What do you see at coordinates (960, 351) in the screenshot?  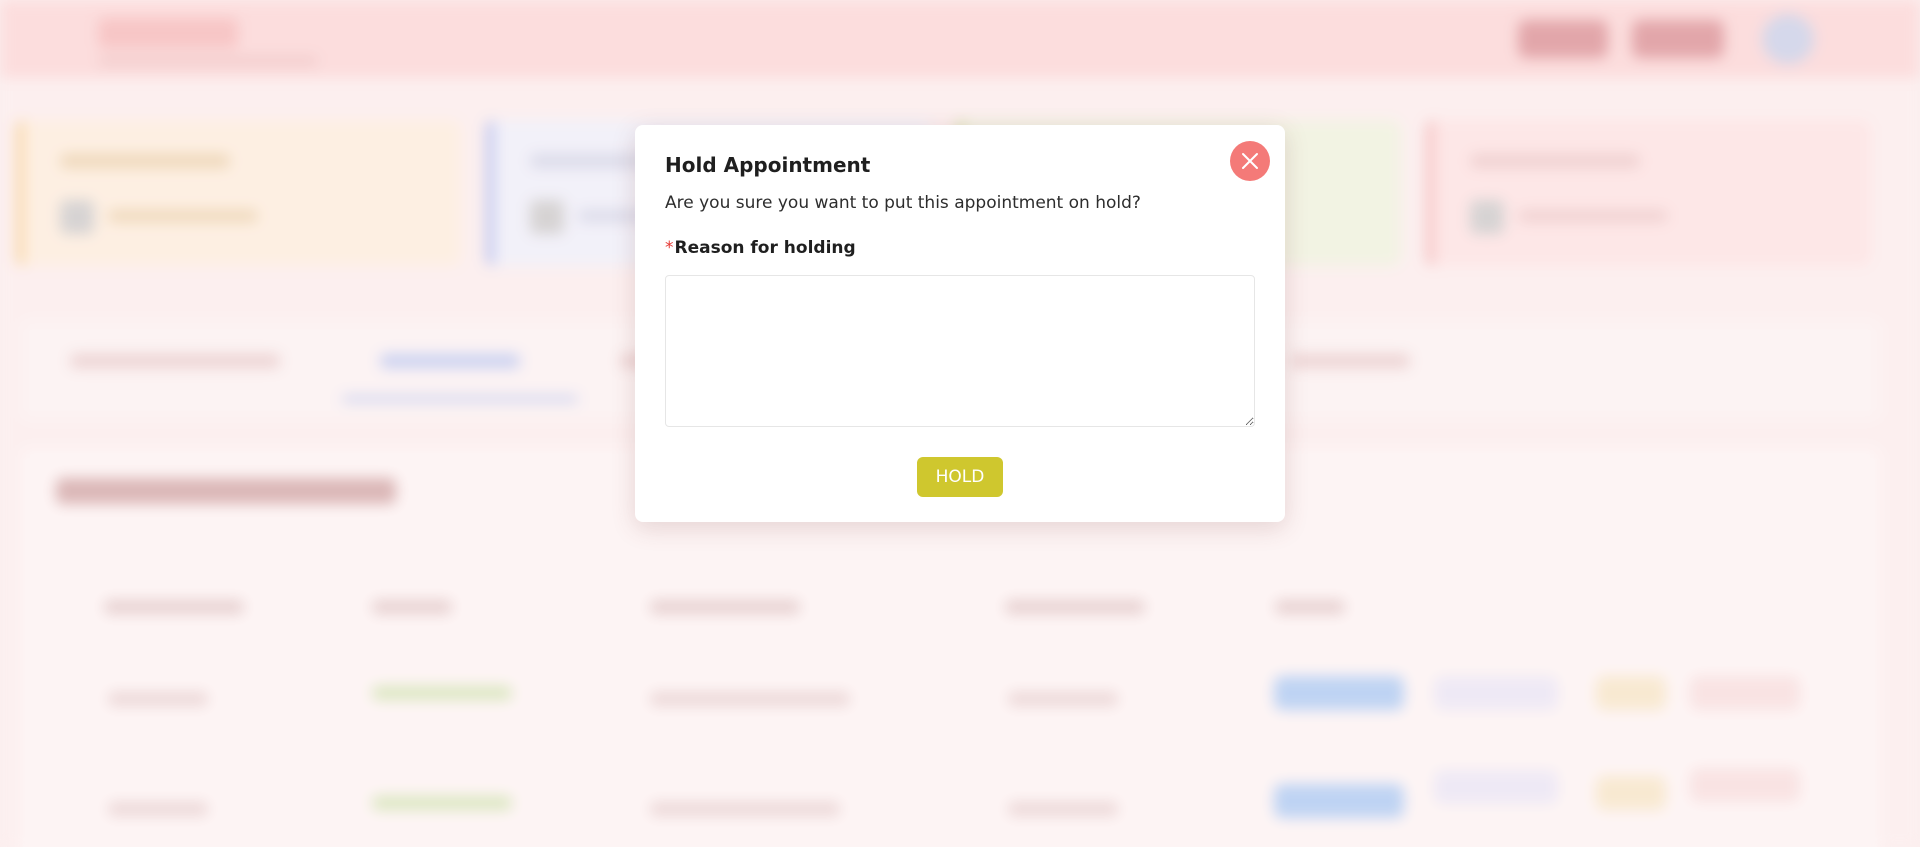 I see `reason-input` at bounding box center [960, 351].